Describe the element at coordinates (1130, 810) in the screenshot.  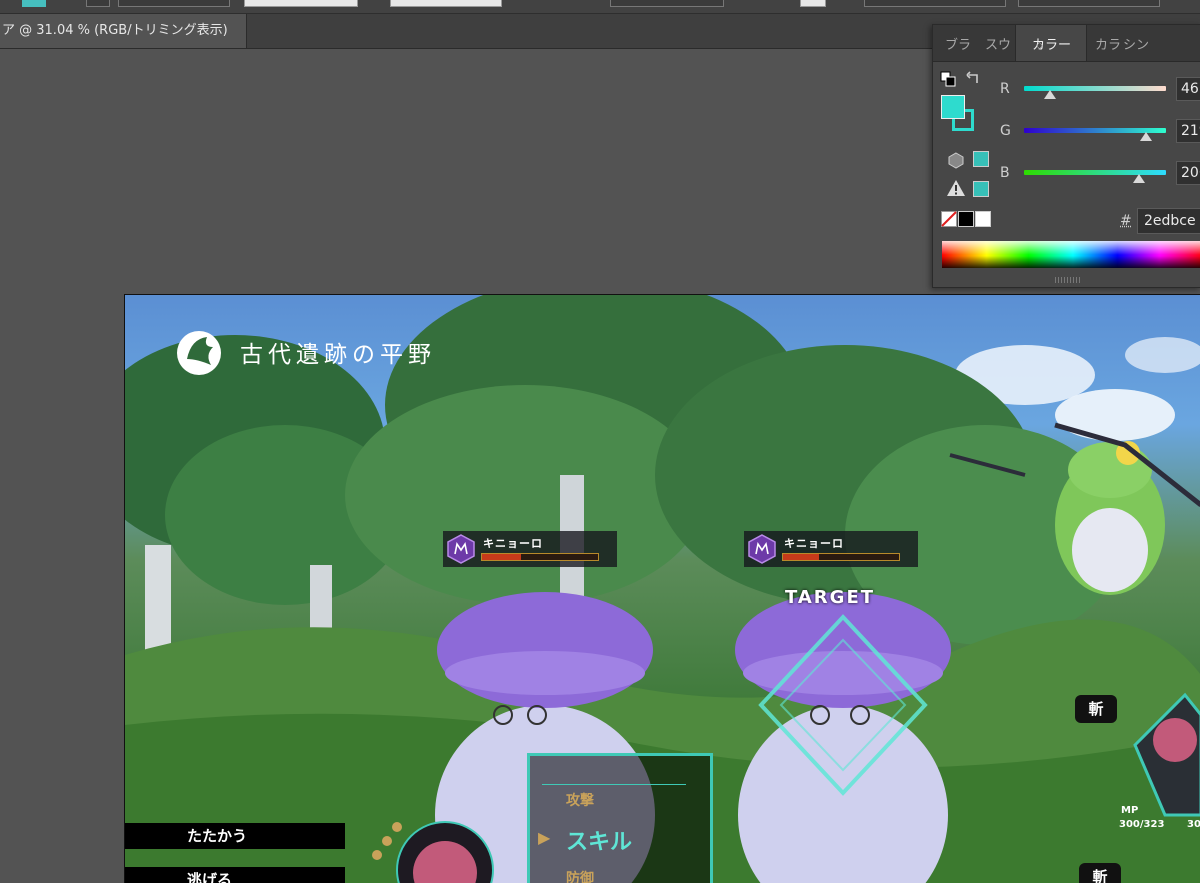
I see `mp-label: MP` at that location.